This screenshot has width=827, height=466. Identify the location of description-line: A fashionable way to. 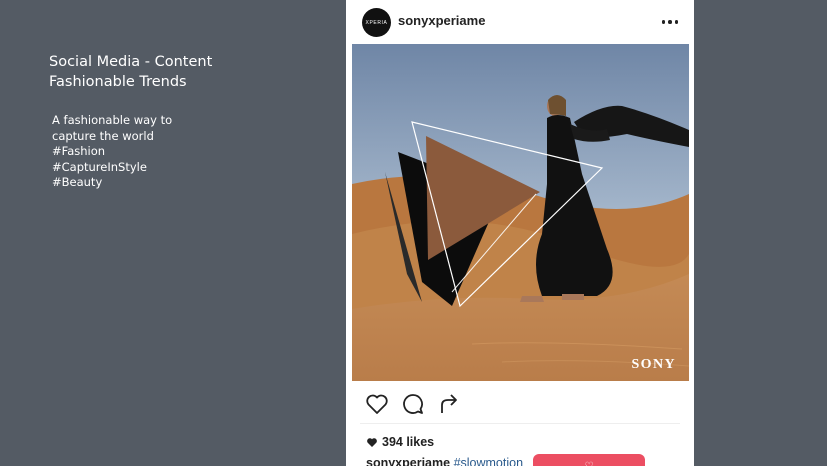
(112, 120).